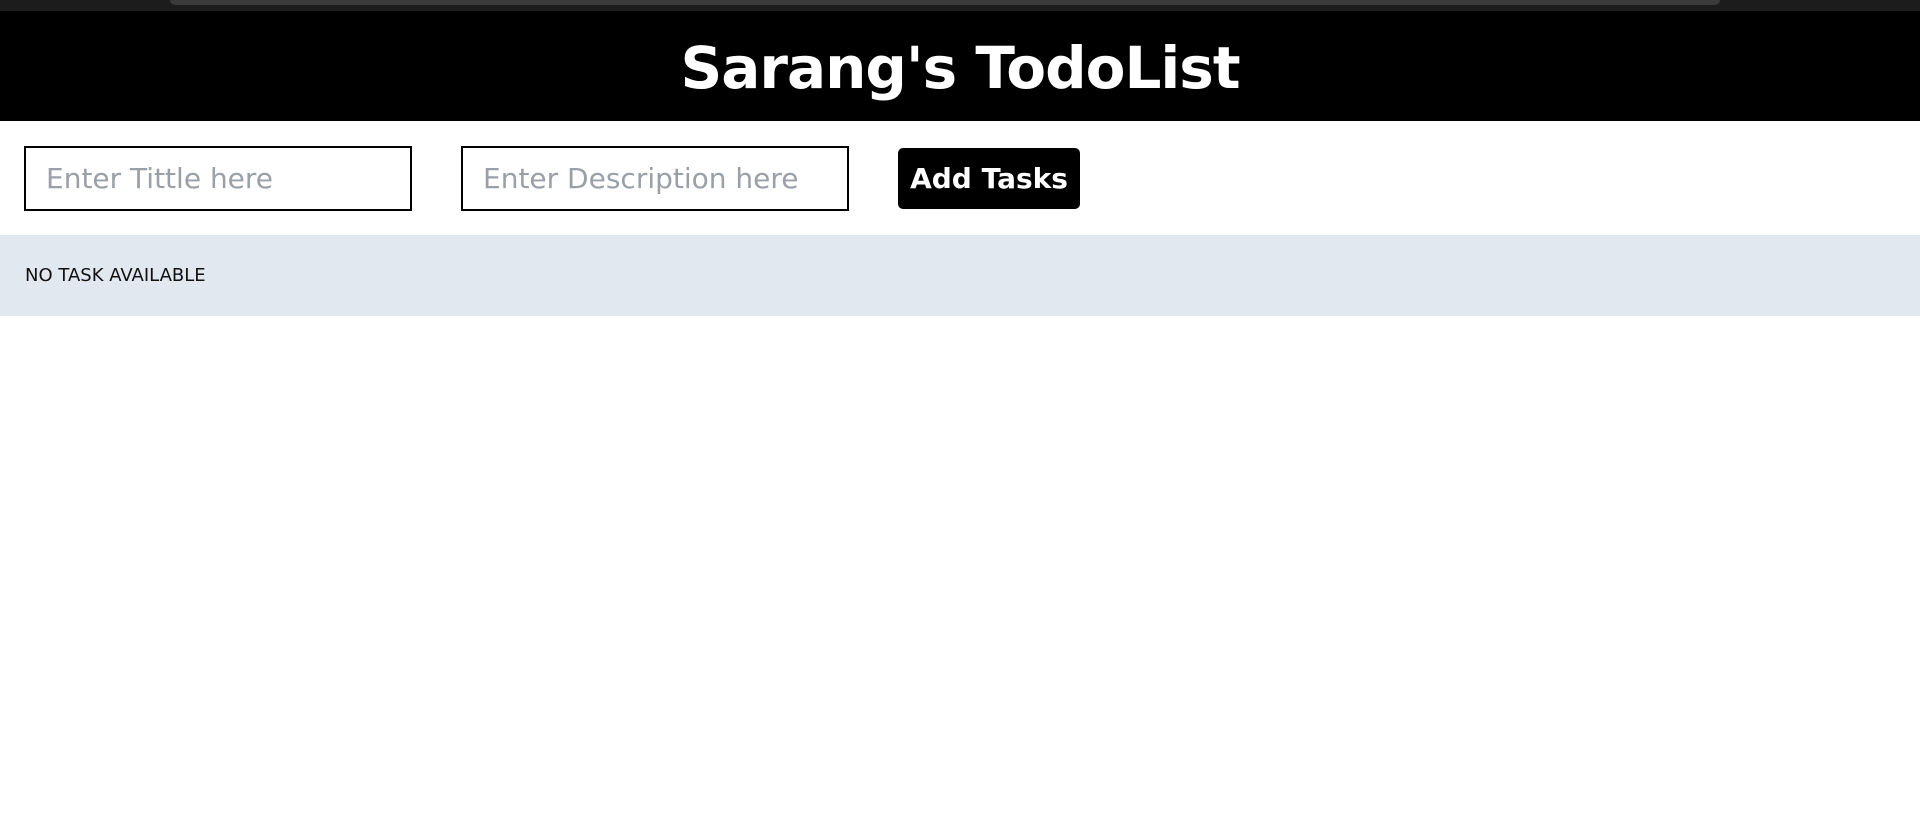  I want to click on app-header: Sarang's TodoList, so click(960, 66).